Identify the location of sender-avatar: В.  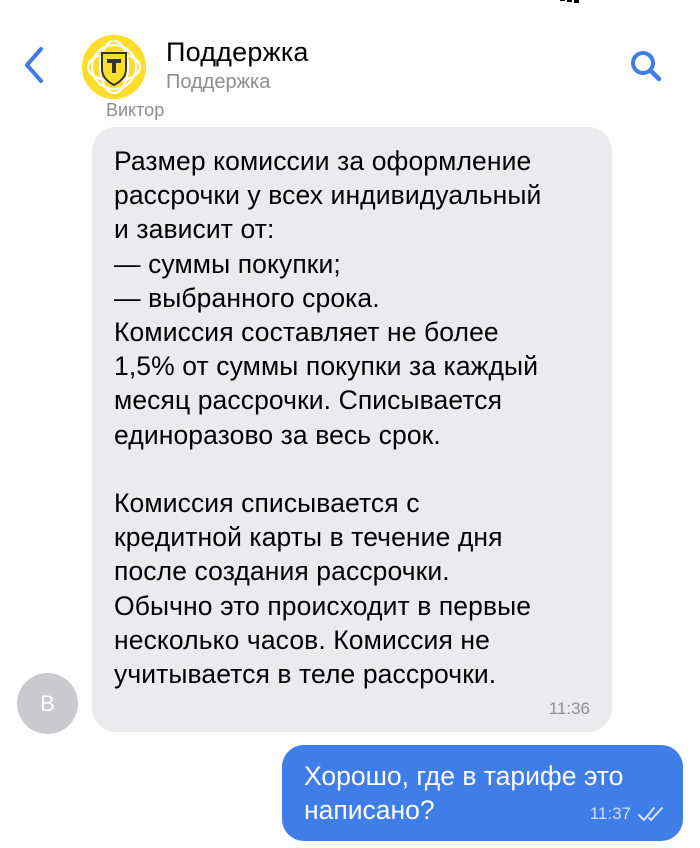
(47, 703).